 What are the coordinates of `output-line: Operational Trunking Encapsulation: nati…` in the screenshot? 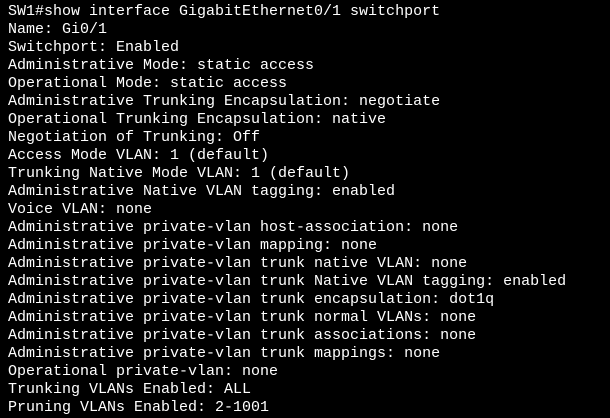 It's located at (197, 119).